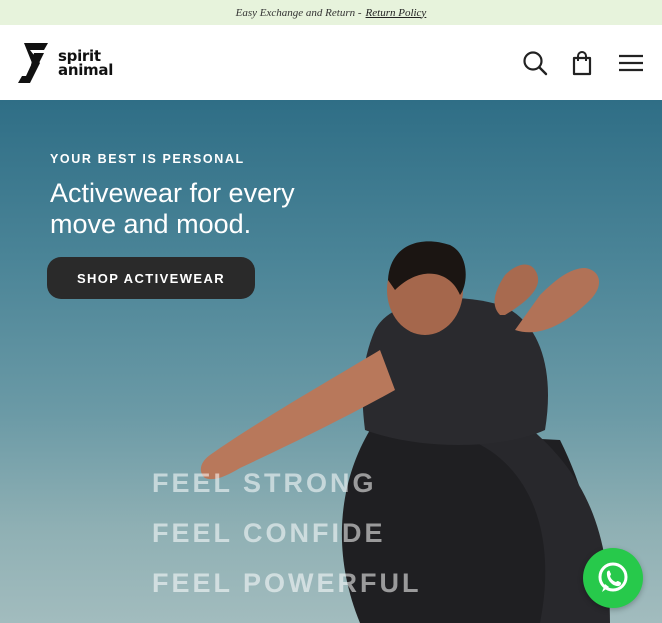  What do you see at coordinates (151, 278) in the screenshot?
I see `shop-activewear-button: SHOP ACTIVEWEAR` at bounding box center [151, 278].